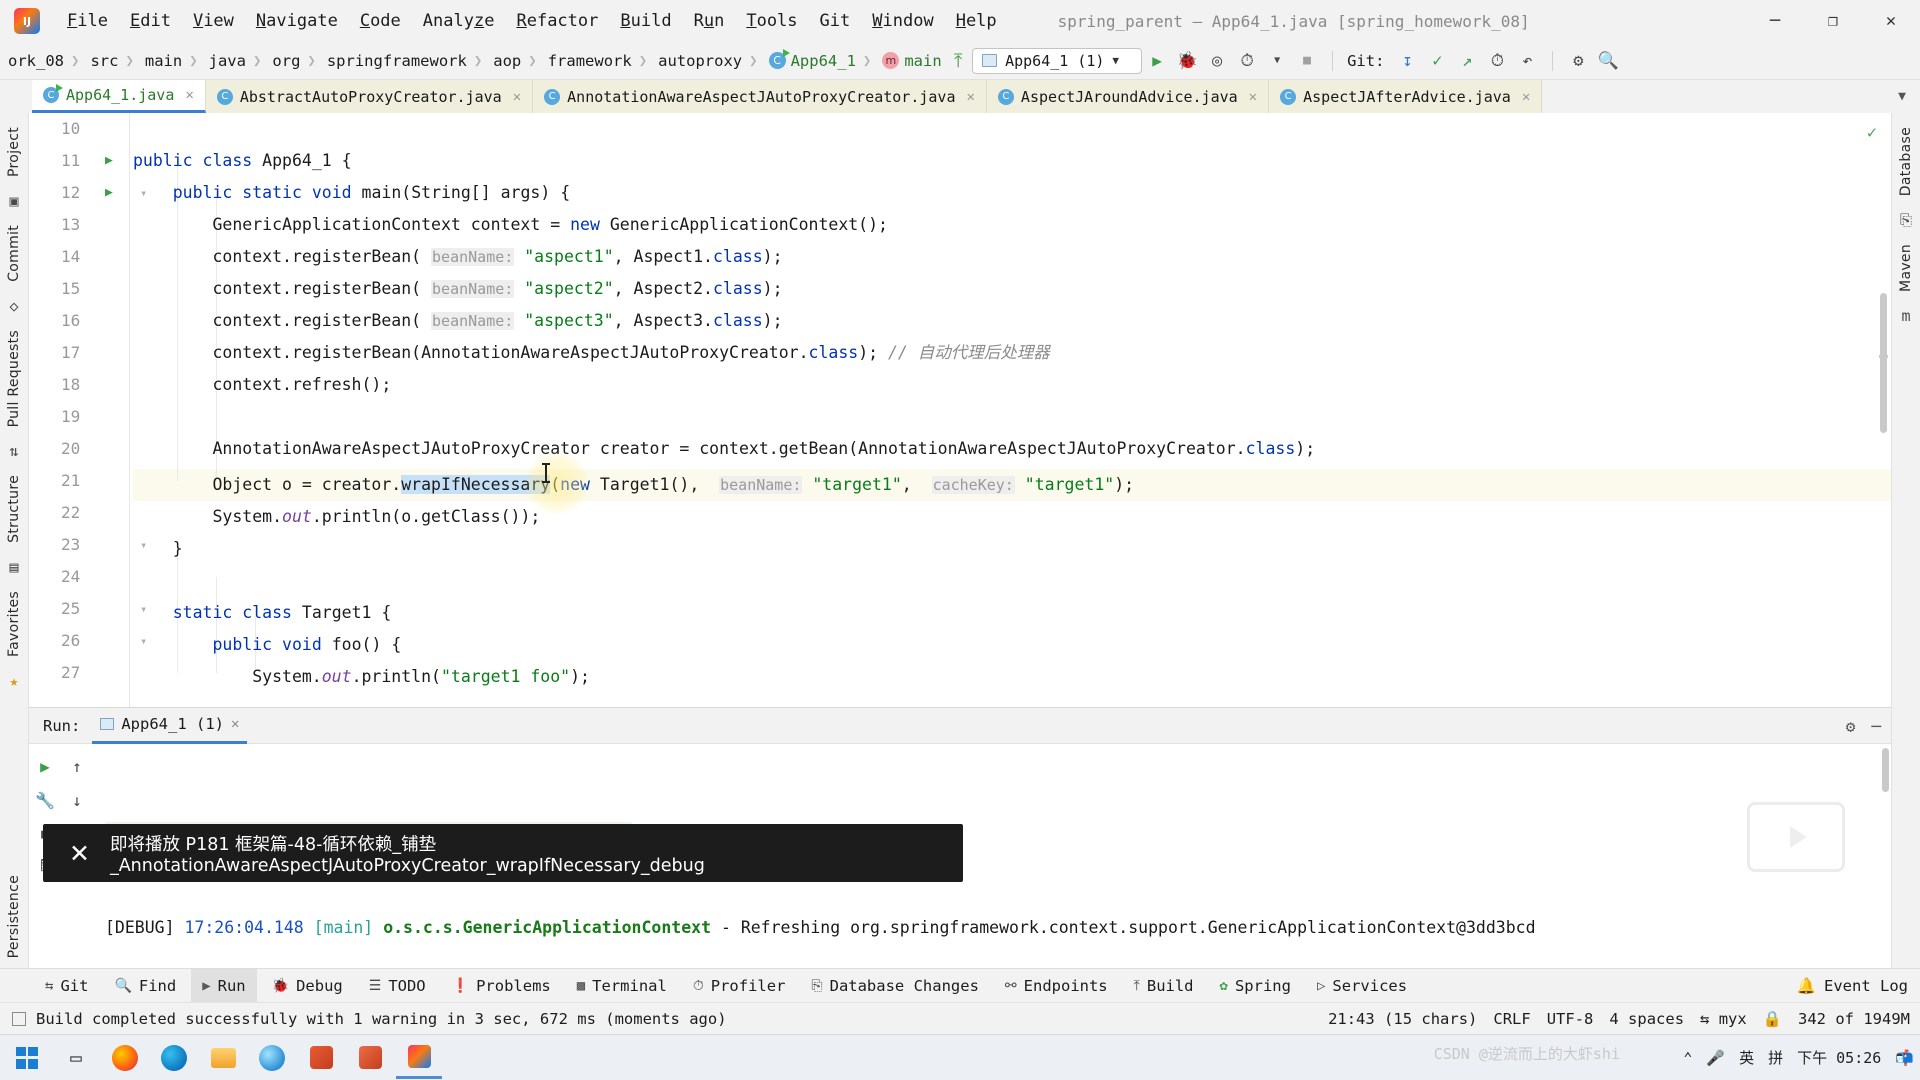 The height and width of the screenshot is (1080, 1920). What do you see at coordinates (1527, 61) in the screenshot?
I see `git-rollback-icon: ↶` at bounding box center [1527, 61].